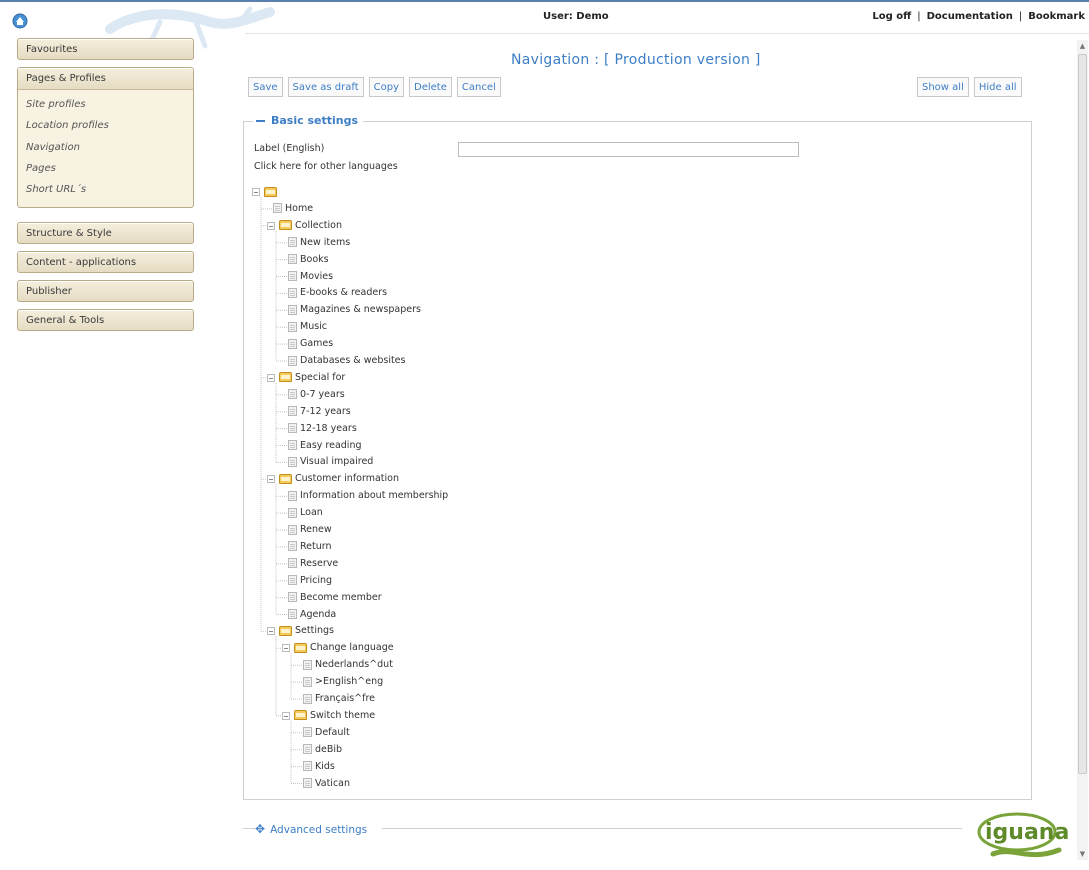 The image size is (1089, 870). I want to click on tree-node-label: Games, so click(317, 344).